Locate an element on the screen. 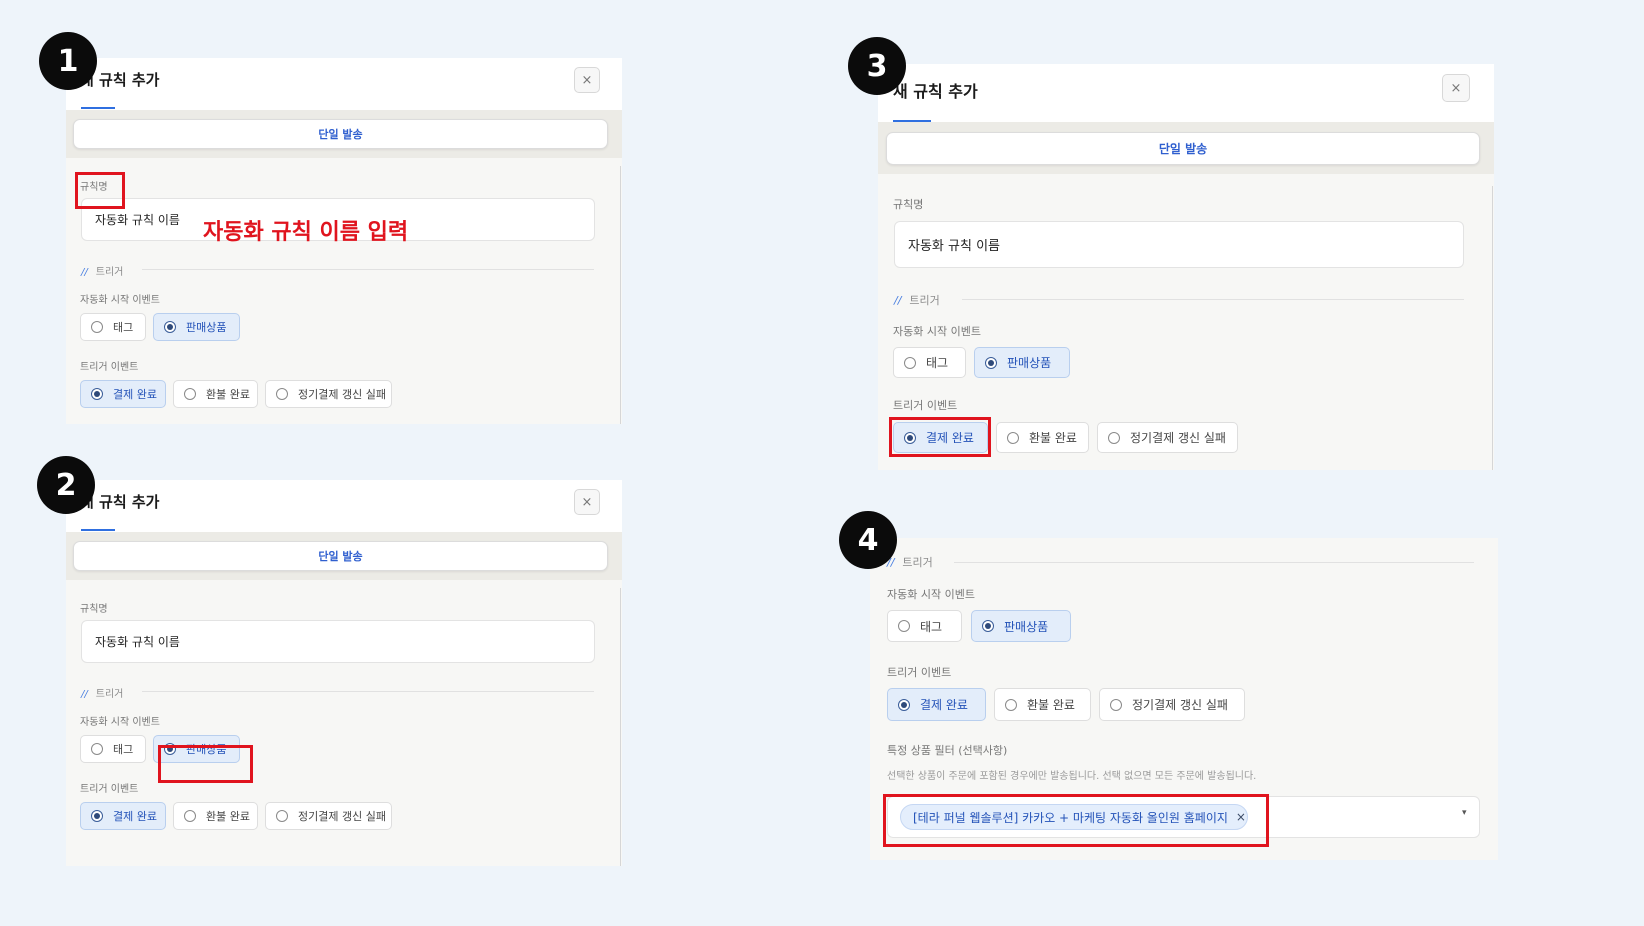 The height and width of the screenshot is (926, 1644). product-filter-label: 특정 상품 필터 (선택사항) is located at coordinates (947, 750).